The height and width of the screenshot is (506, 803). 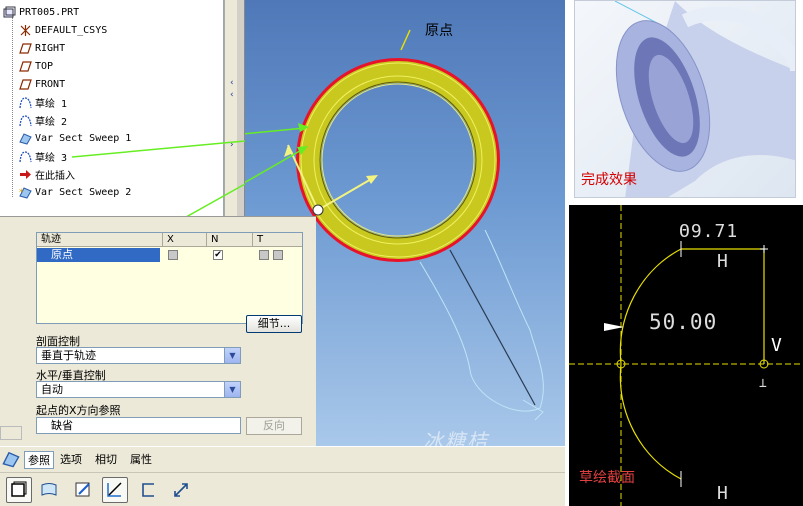 What do you see at coordinates (51, 104) in the screenshot?
I see `tree-item-label: 草绘 1` at bounding box center [51, 104].